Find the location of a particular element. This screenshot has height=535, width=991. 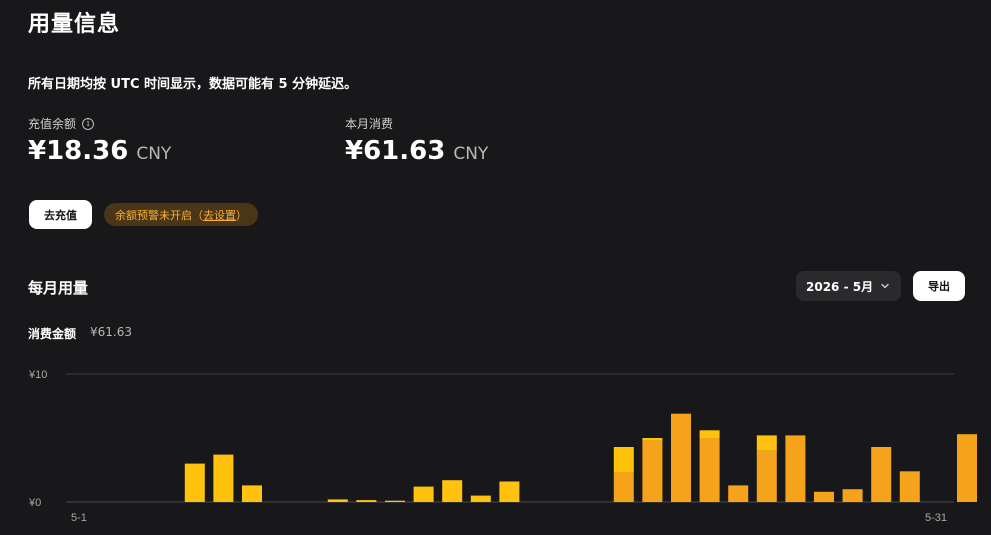

bars-group is located at coordinates (580, 458).